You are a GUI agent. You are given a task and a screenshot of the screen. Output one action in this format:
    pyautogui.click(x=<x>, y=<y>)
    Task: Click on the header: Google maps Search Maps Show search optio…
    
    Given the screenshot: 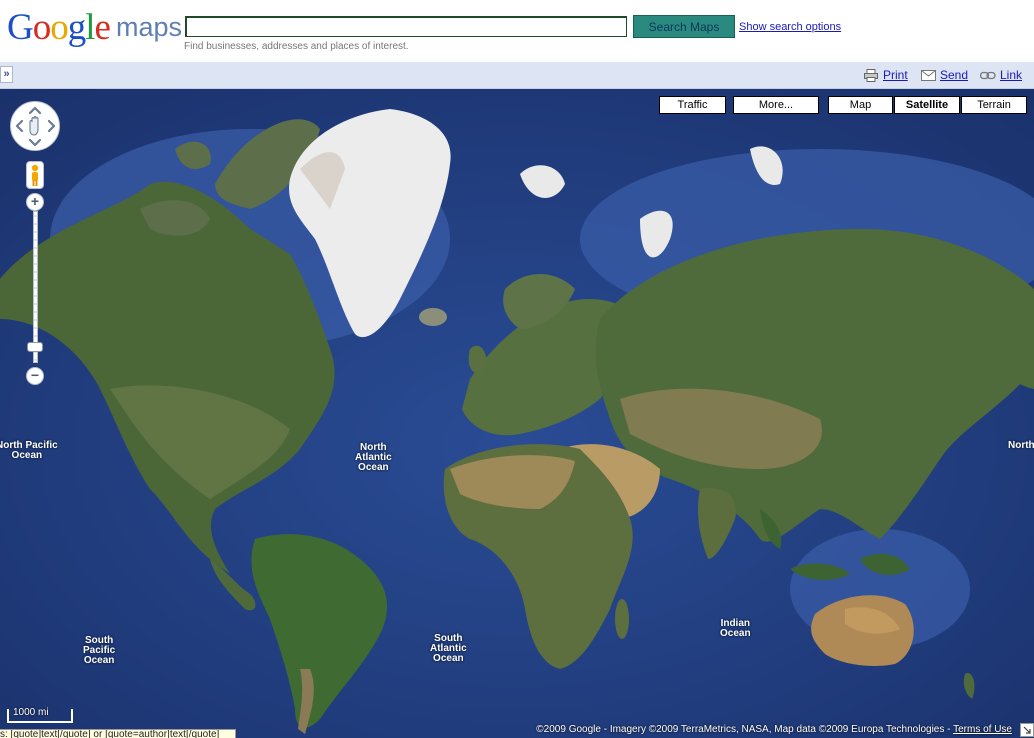 What is the action you would take?
    pyautogui.click(x=517, y=31)
    